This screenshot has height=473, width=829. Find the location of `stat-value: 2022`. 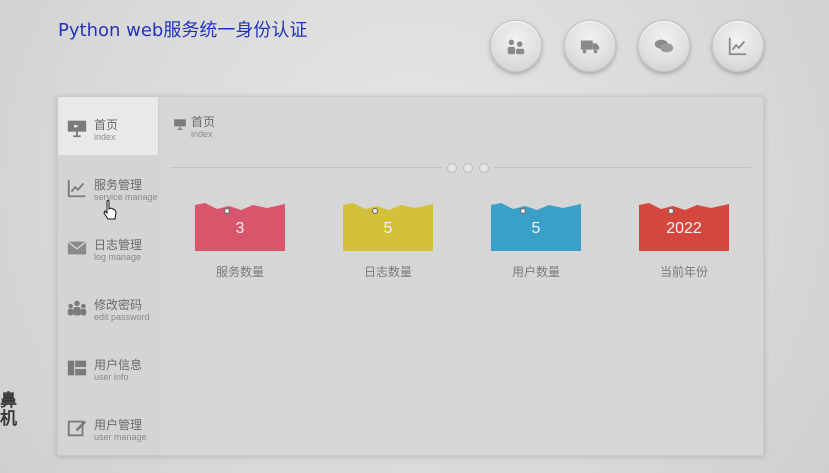

stat-value: 2022 is located at coordinates (684, 228).